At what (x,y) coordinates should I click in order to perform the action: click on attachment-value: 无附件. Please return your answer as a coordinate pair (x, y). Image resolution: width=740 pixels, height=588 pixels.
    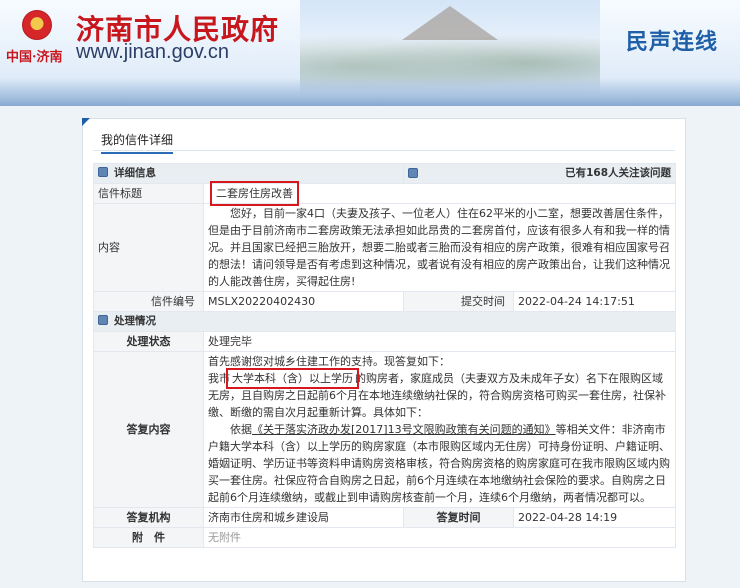
    Looking at the image, I should click on (439, 537).